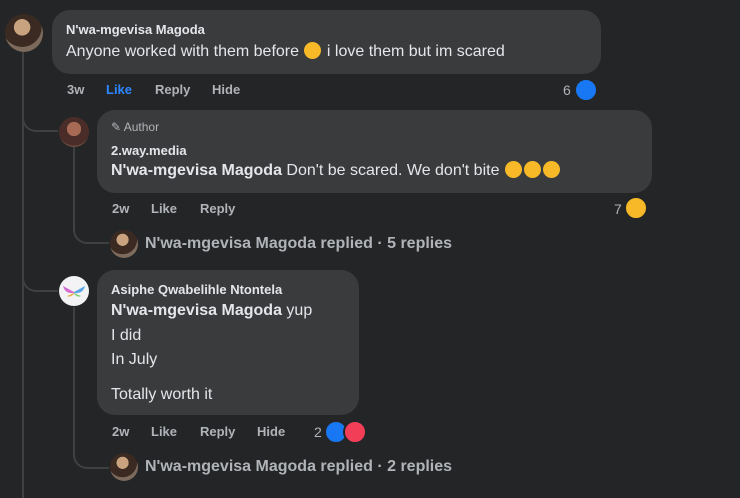 The height and width of the screenshot is (498, 740). I want to click on comment-text-line: In July, so click(134, 359).